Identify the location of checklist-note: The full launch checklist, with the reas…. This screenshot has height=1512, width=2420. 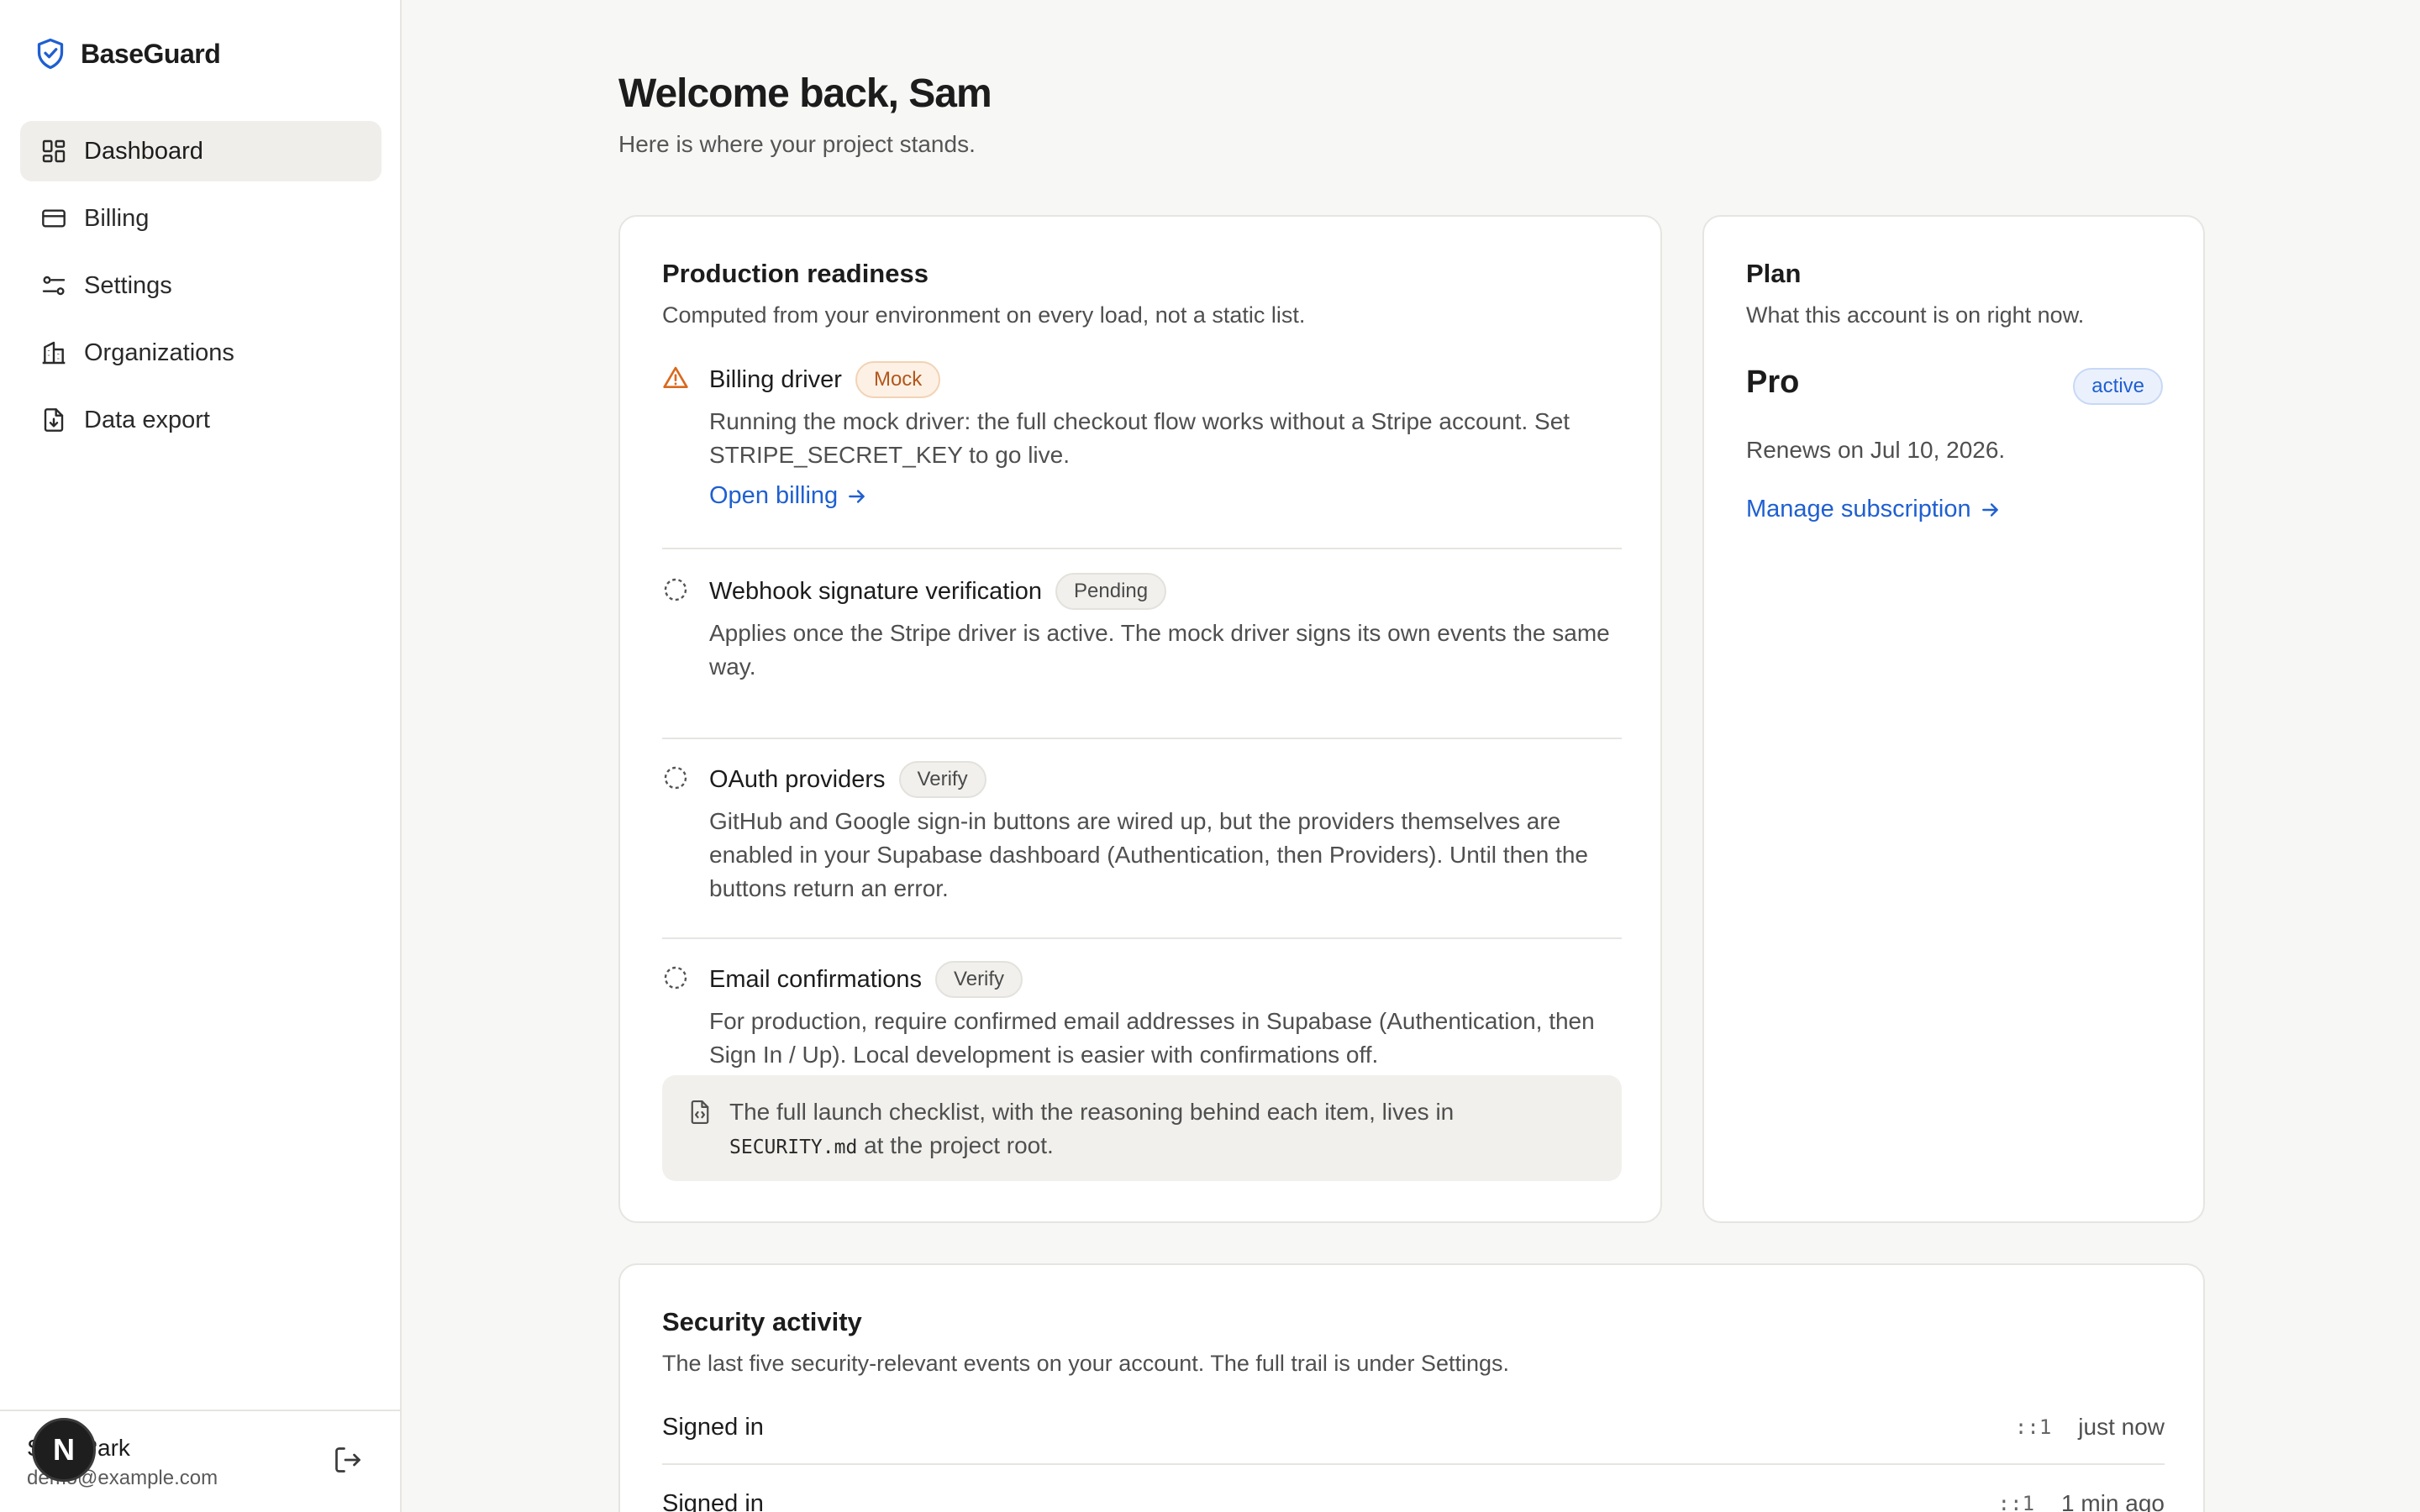
(1142, 1128).